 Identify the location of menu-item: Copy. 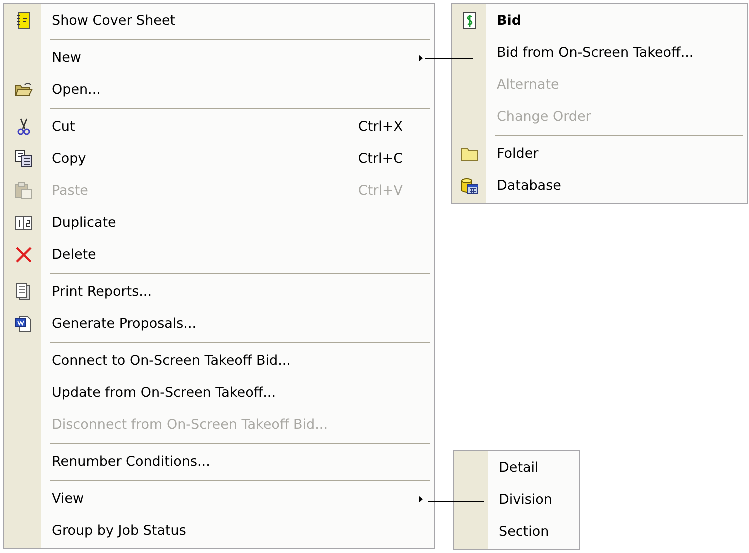
(64, 159).